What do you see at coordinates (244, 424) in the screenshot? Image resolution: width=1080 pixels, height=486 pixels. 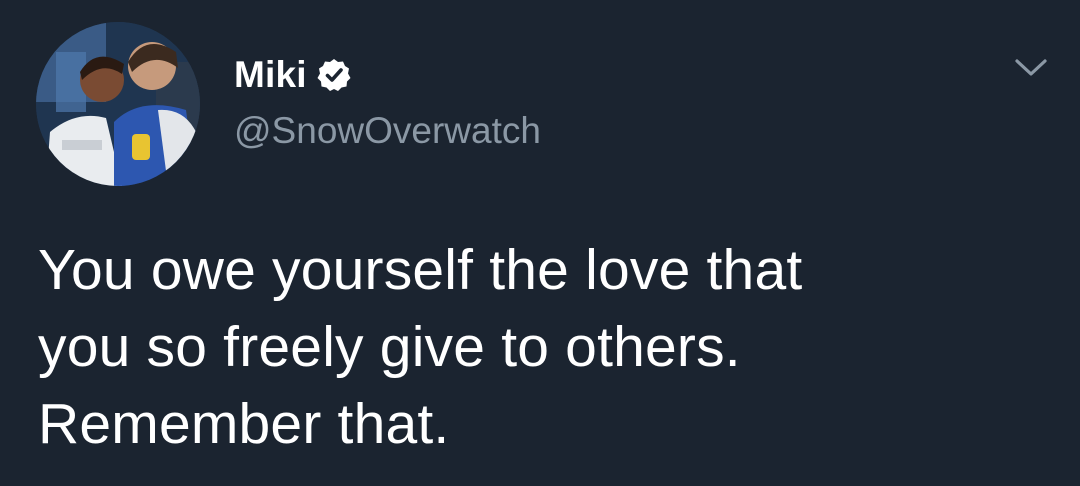 I see `tweet-text-line: Remember that.` at bounding box center [244, 424].